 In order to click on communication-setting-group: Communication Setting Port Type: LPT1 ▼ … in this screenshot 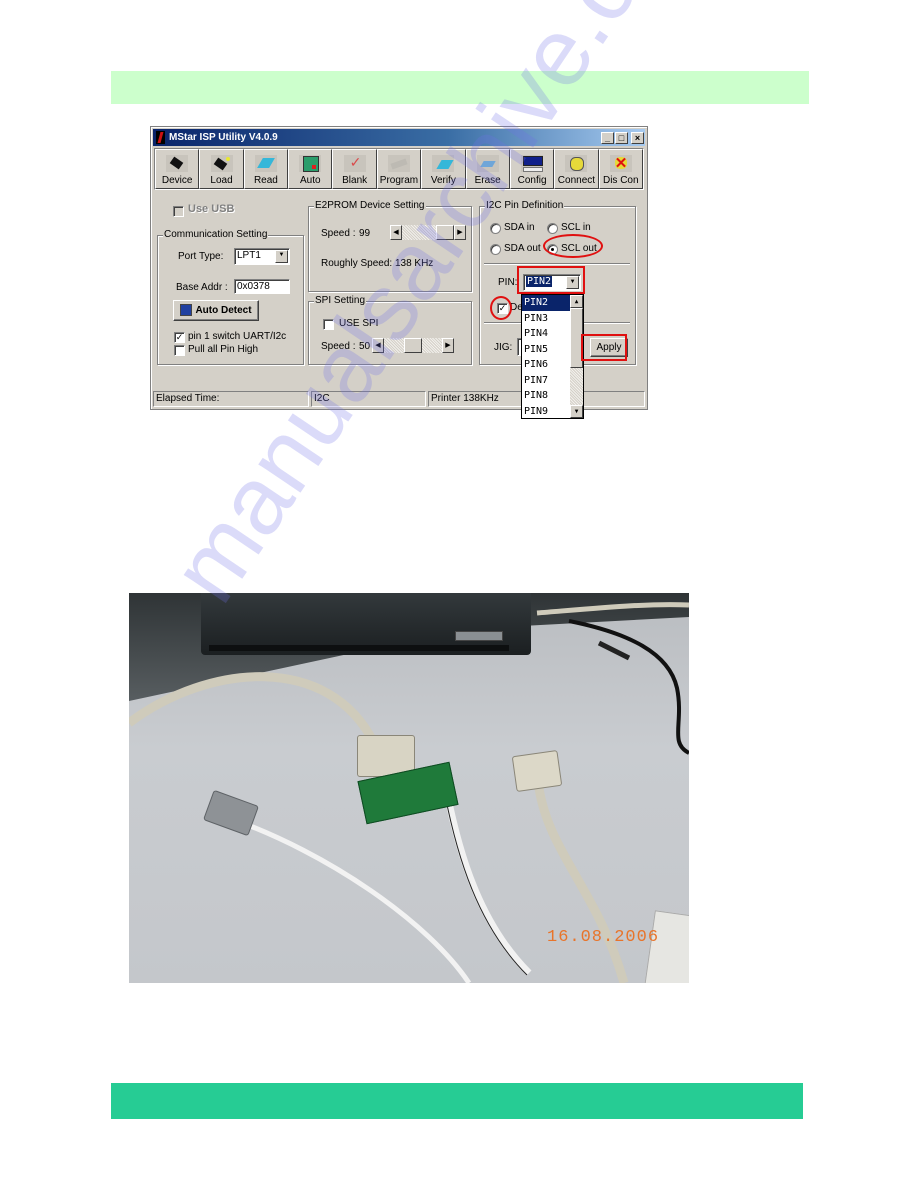, I will do `click(230, 297)`.